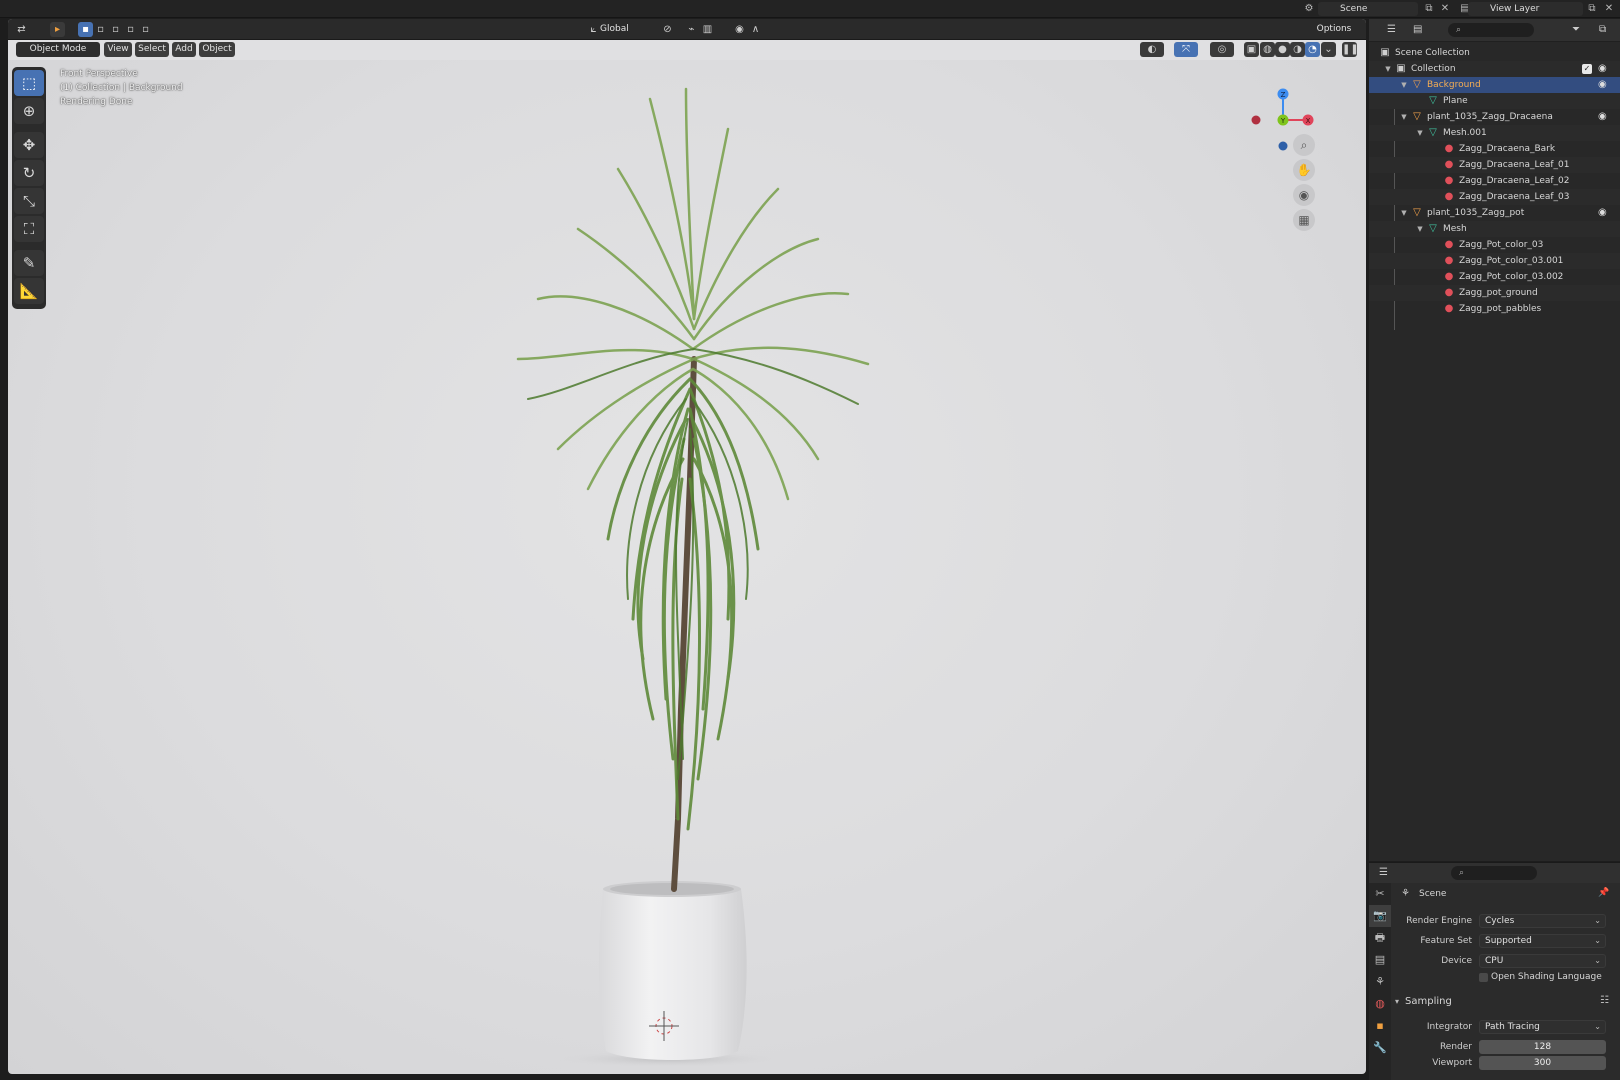  What do you see at coordinates (1383, 872) in the screenshot?
I see `properties-editor-icon: ☰` at bounding box center [1383, 872].